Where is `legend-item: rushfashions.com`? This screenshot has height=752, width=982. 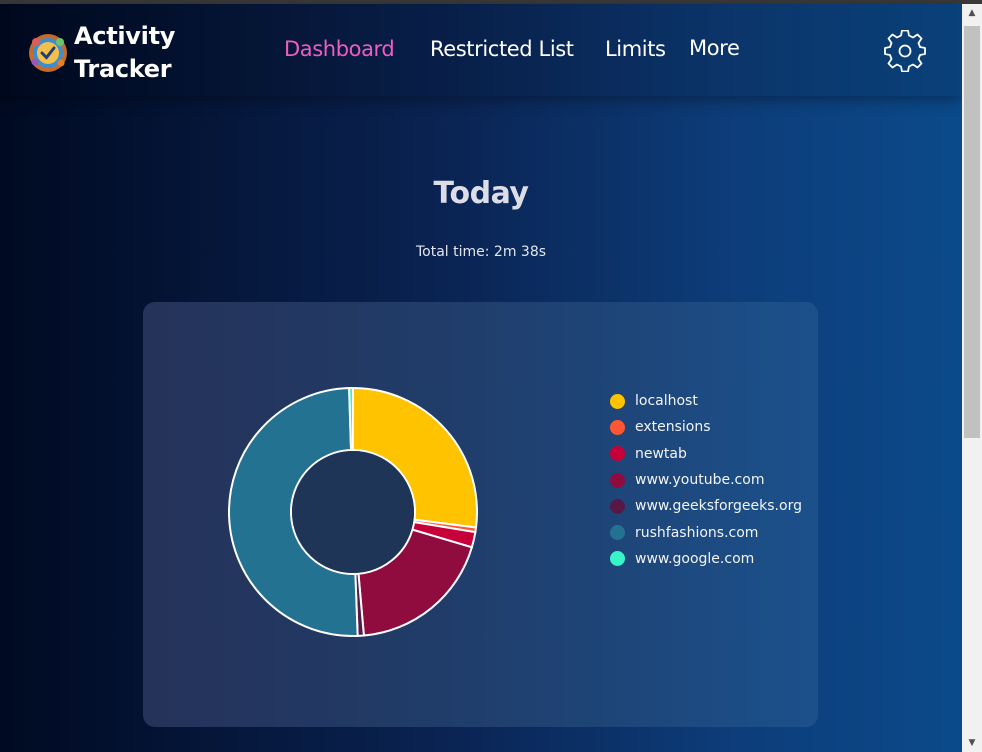
legend-item: rushfashions.com is located at coordinates (706, 532).